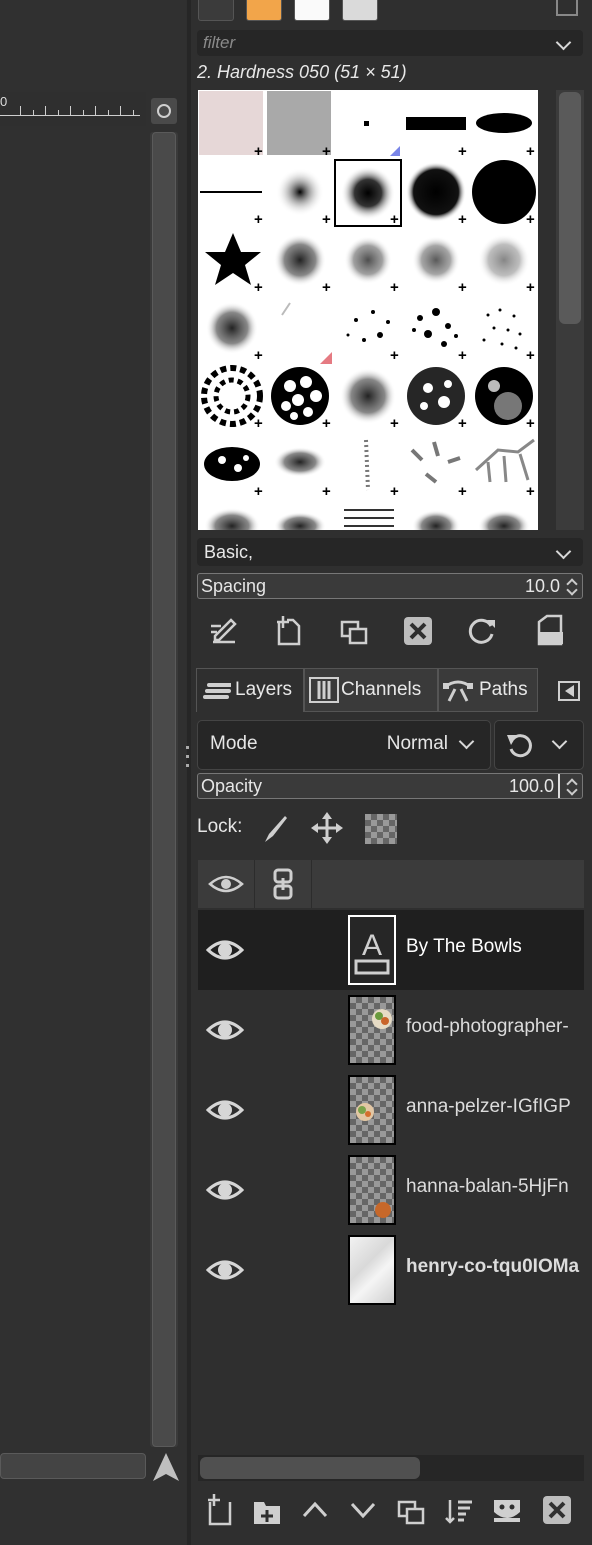  Describe the element at coordinates (226, 884) in the screenshot. I see `visibility-header-icon` at that location.